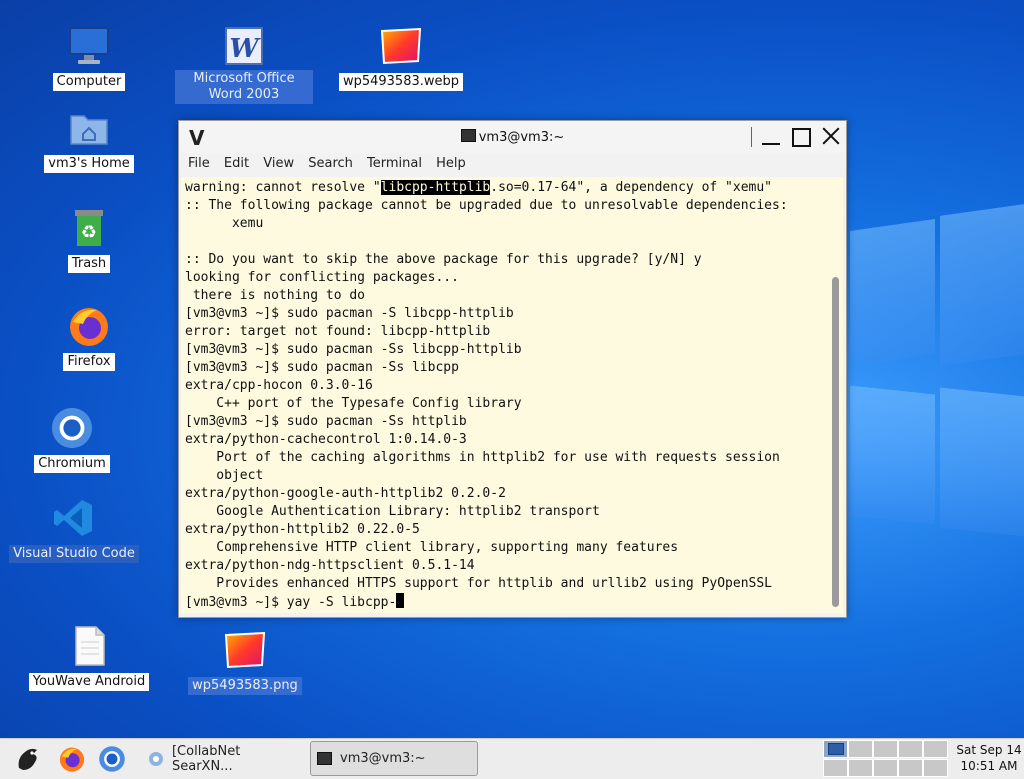  What do you see at coordinates (245, 650) in the screenshot?
I see `image-file-icon` at bounding box center [245, 650].